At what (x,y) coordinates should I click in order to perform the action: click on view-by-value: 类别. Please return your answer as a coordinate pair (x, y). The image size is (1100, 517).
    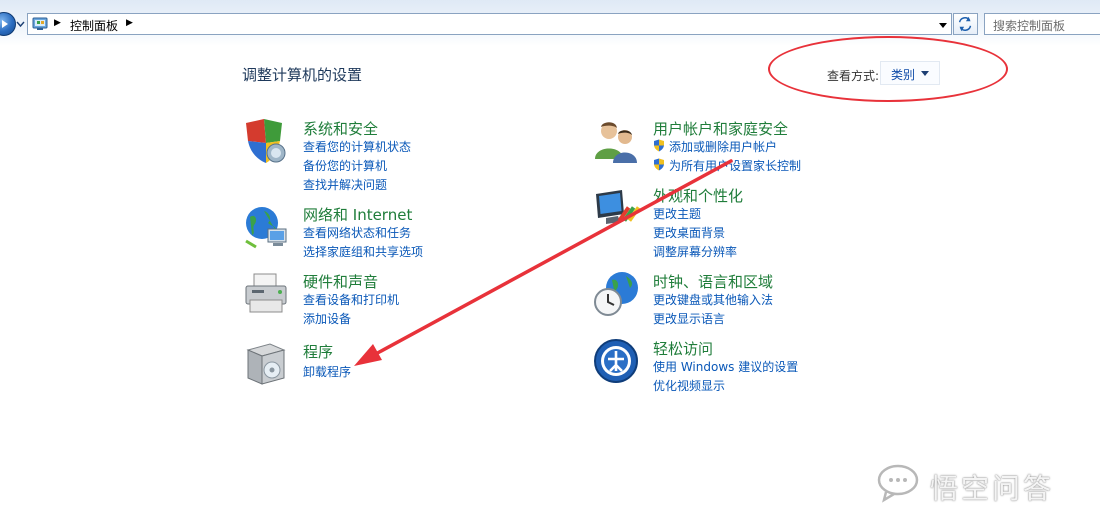
    Looking at the image, I should click on (903, 75).